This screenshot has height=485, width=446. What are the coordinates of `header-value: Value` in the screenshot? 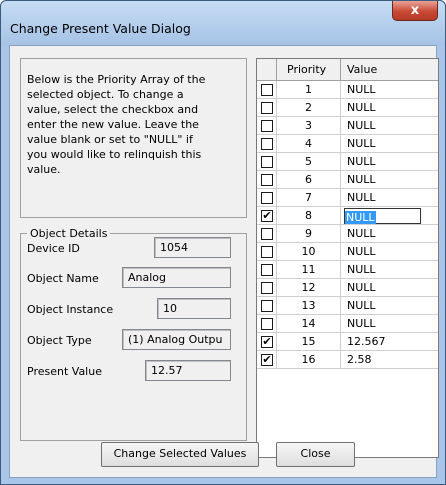 It's located at (389, 70).